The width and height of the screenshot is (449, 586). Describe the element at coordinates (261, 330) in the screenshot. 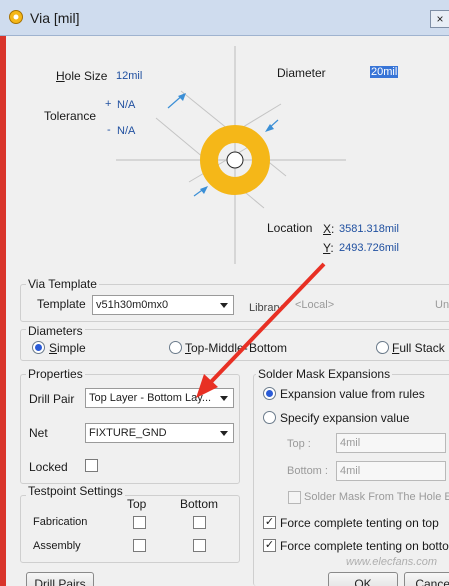

I see `annotation-arrow` at that location.